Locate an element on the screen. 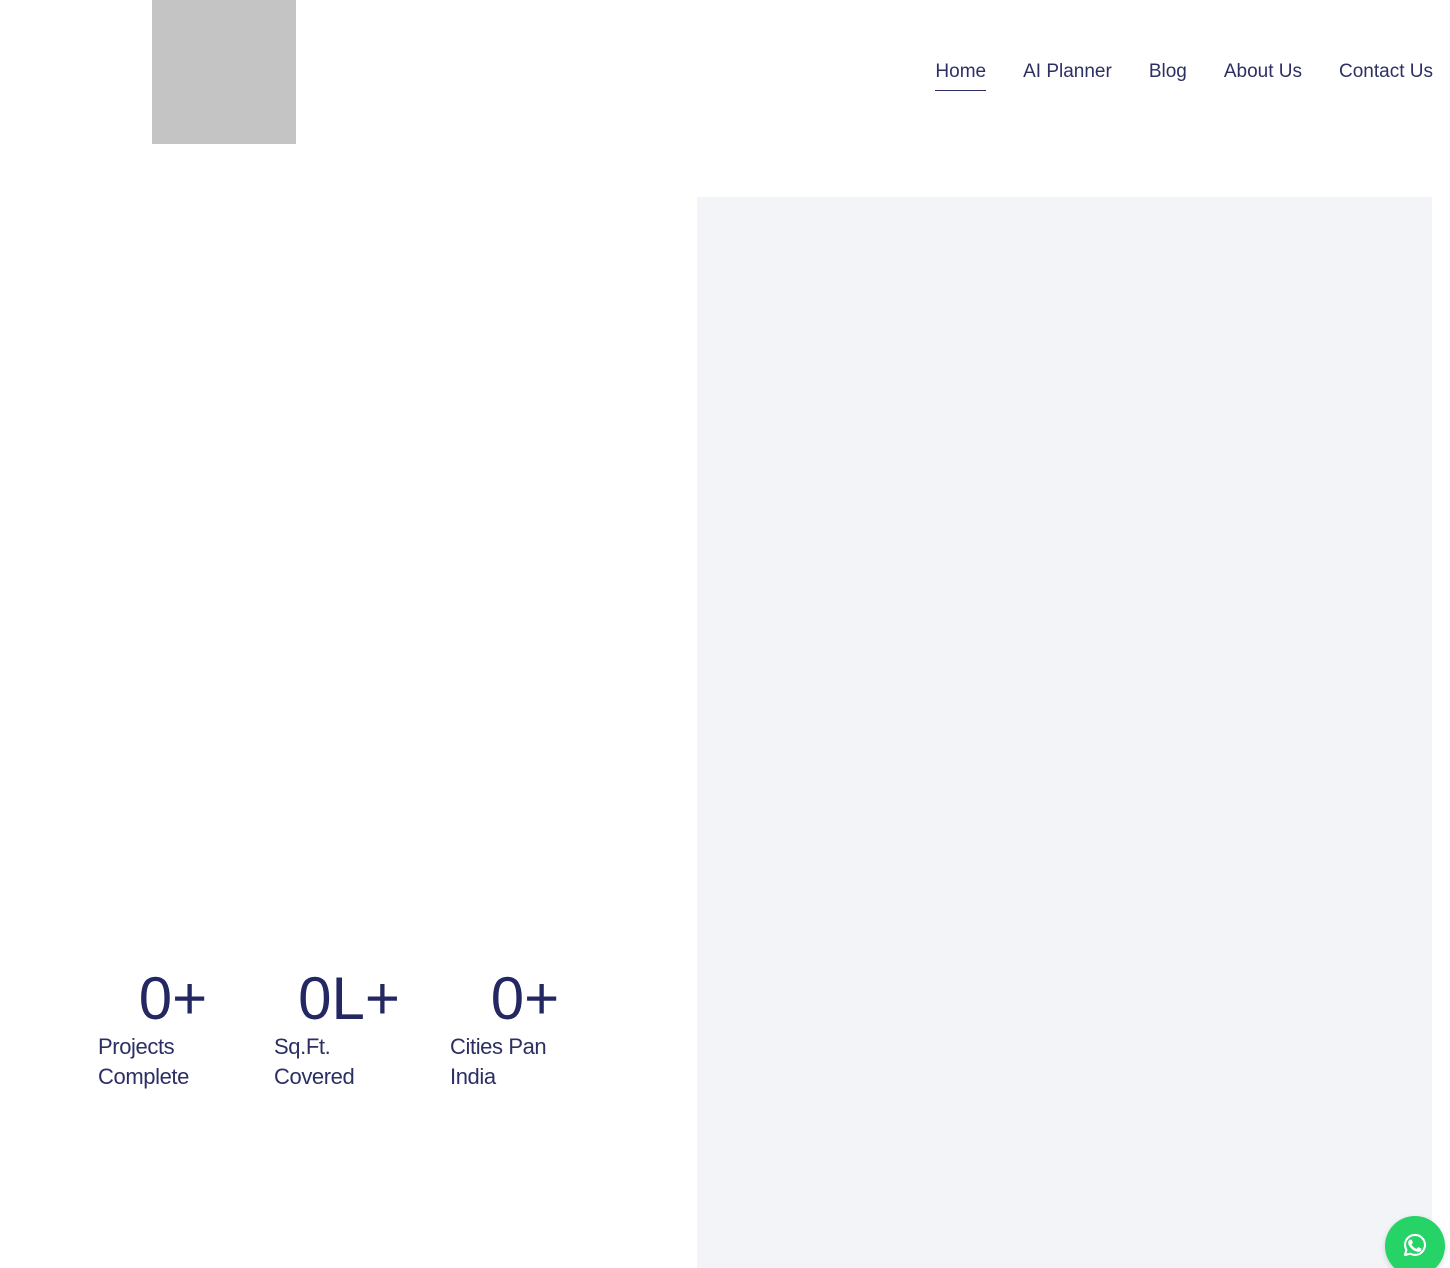  stat-area-value: 0L+ is located at coordinates (349, 998).